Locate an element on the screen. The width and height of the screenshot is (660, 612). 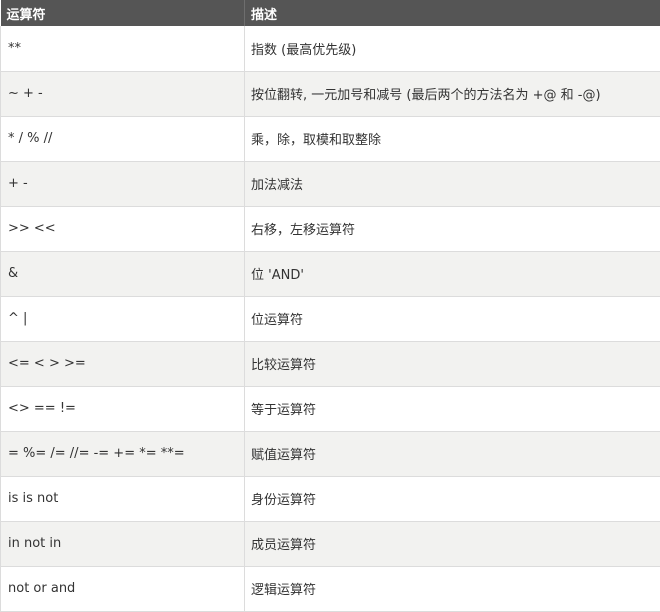
description-cell: 身份运算符 is located at coordinates (452, 498).